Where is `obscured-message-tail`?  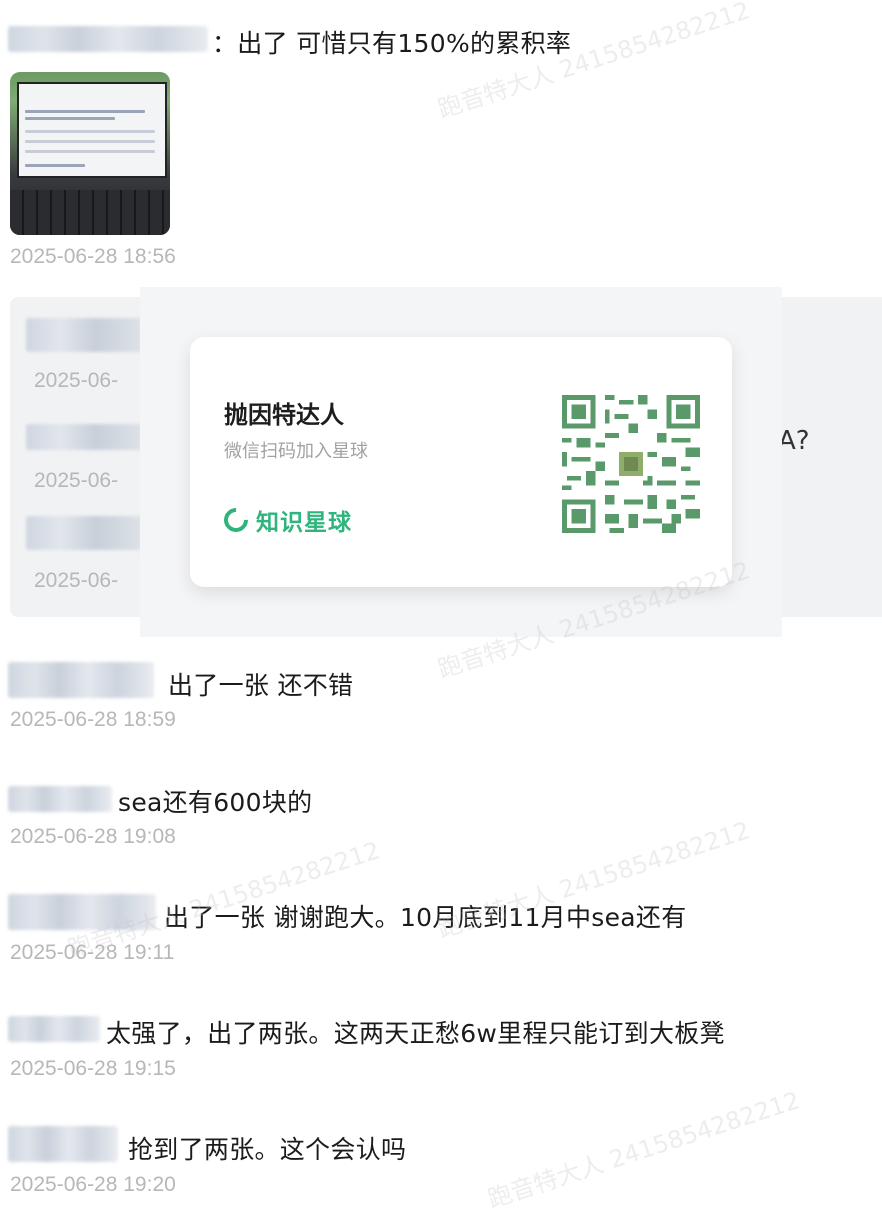
obscured-message-tail is located at coordinates (832, 457).